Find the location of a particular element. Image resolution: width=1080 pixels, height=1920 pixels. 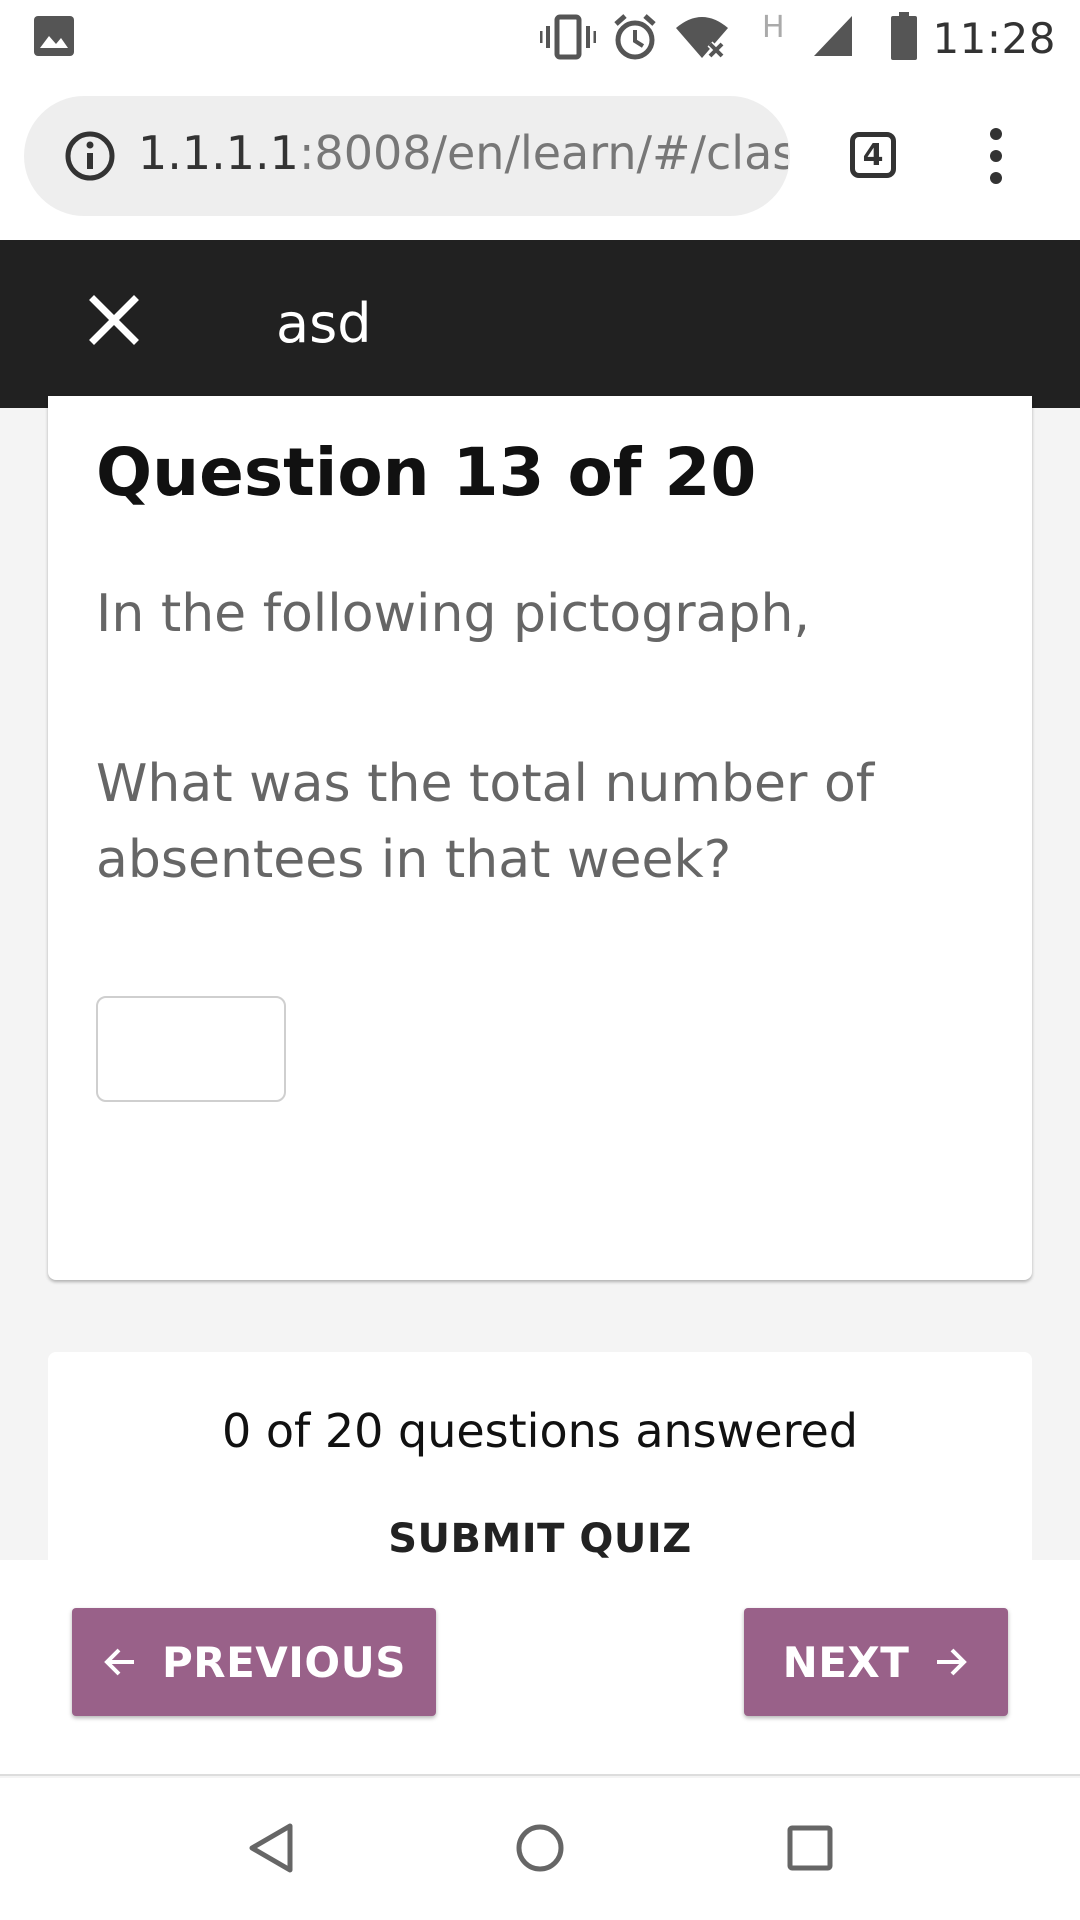

quiz-progress-card: 0 of 20 questions answered SUBMIT QUIZ is located at coordinates (540, 1462).